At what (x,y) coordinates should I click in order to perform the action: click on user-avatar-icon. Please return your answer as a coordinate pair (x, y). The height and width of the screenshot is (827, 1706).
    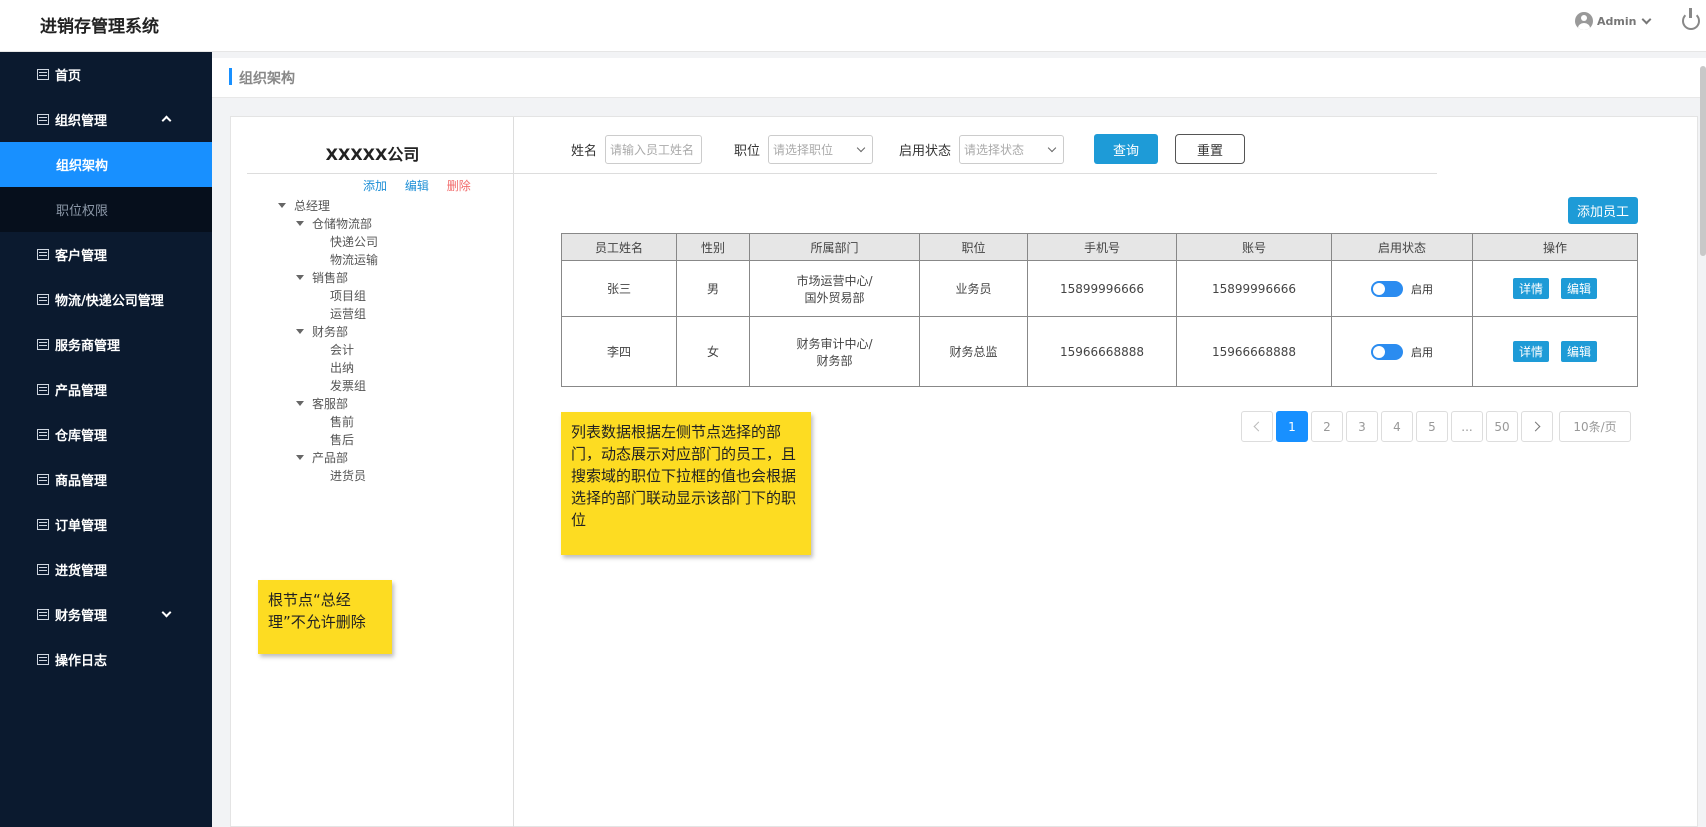
    Looking at the image, I should click on (1584, 21).